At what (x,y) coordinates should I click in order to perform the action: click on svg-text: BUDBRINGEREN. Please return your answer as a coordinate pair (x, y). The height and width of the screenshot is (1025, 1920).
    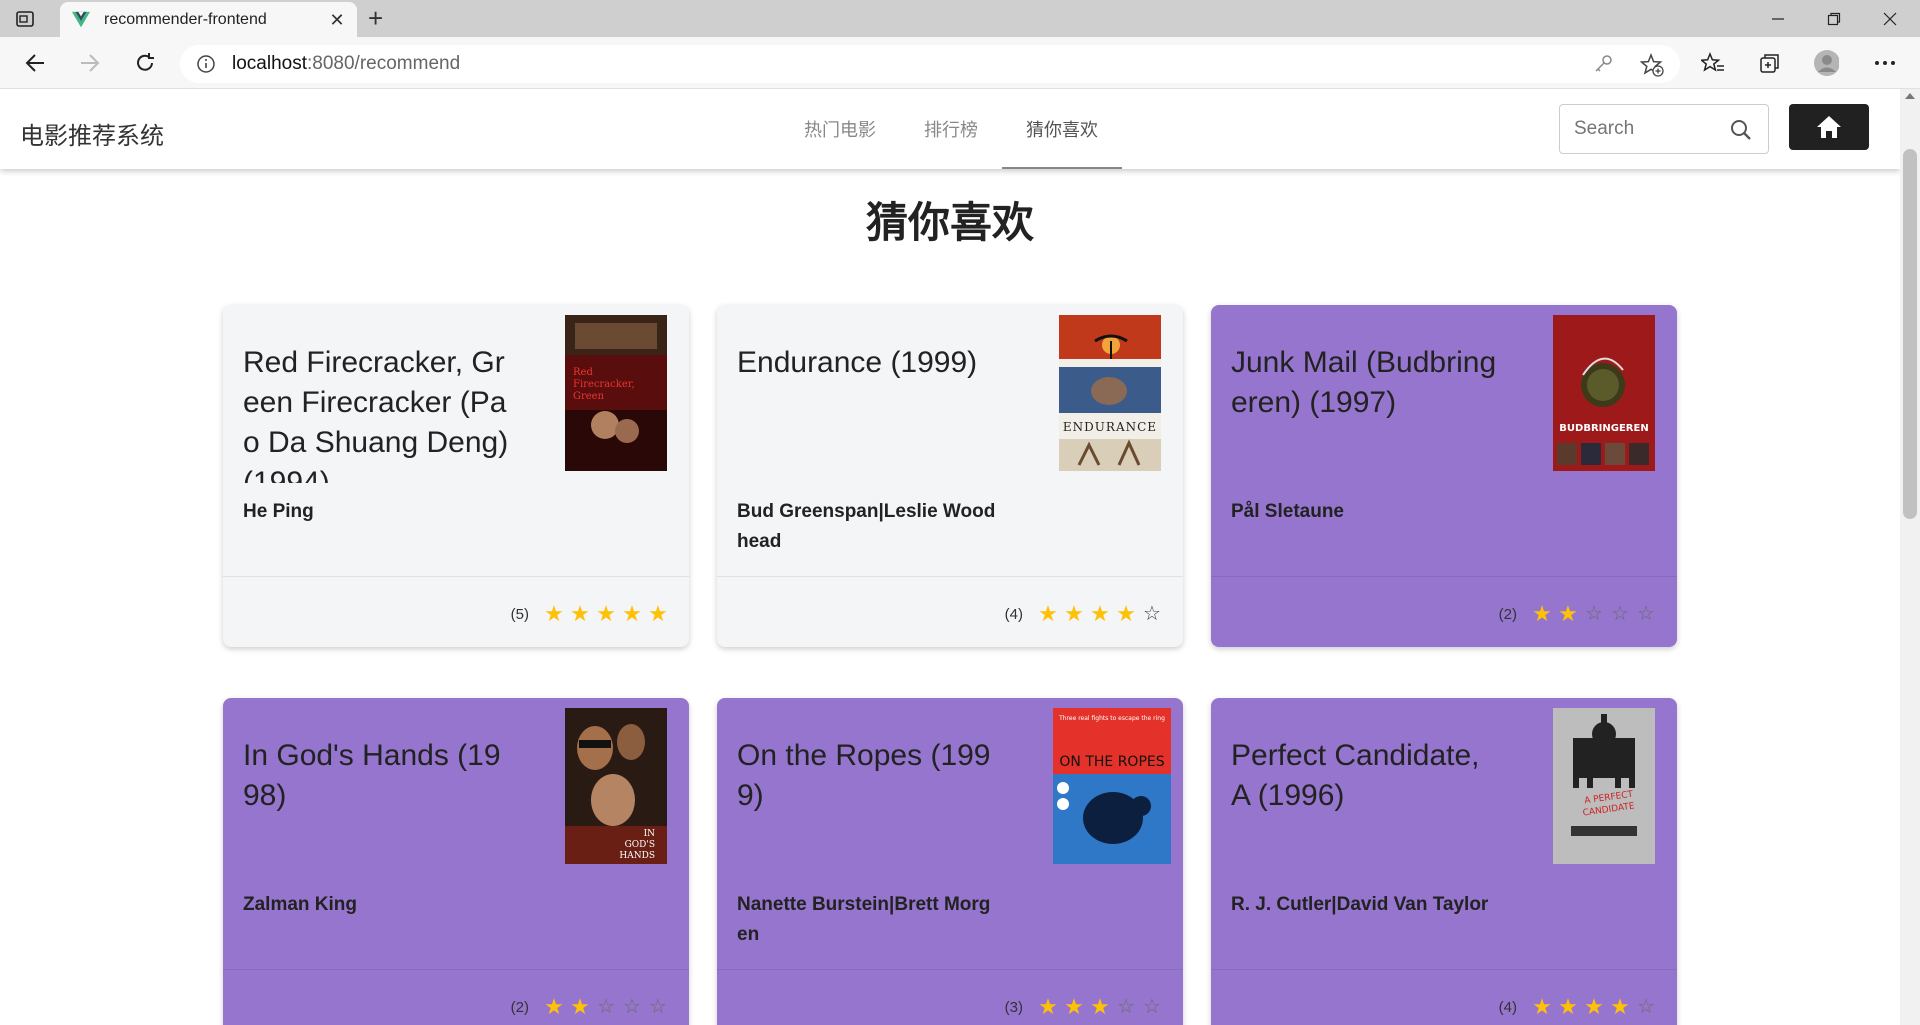
    Looking at the image, I should click on (1603, 428).